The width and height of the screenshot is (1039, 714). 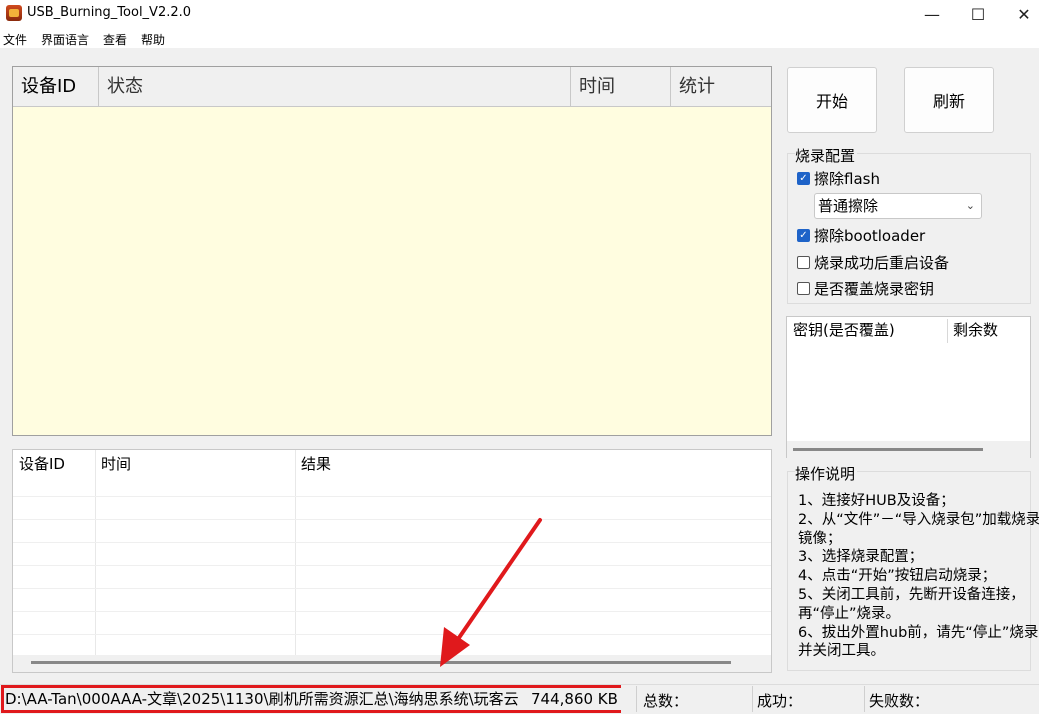 What do you see at coordinates (335, 87) in the screenshot?
I see `column-status: 状态` at bounding box center [335, 87].